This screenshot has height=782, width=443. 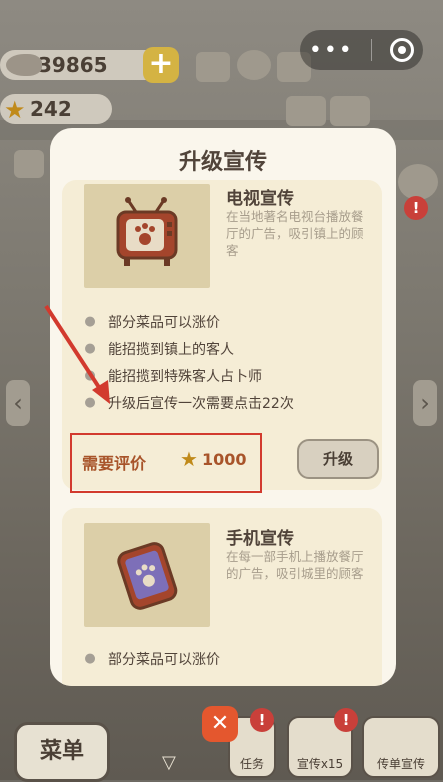 I want to click on flyer-label: 传单宣传, so click(x=400, y=764).